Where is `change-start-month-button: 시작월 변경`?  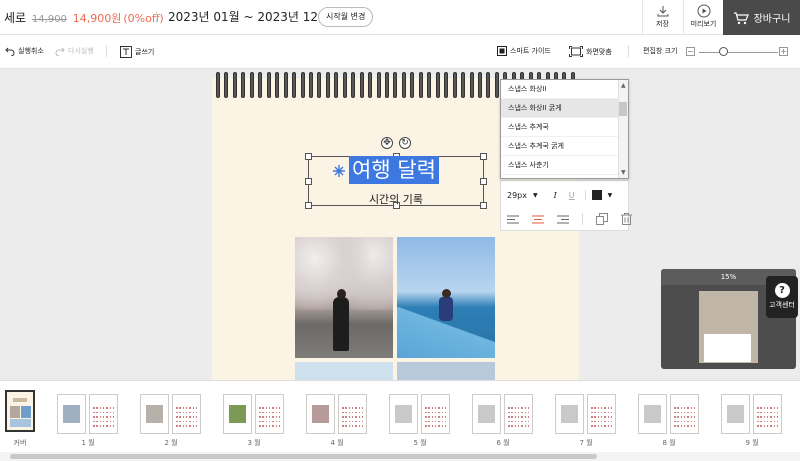
change-start-month-button: 시작월 변경 is located at coordinates (346, 17).